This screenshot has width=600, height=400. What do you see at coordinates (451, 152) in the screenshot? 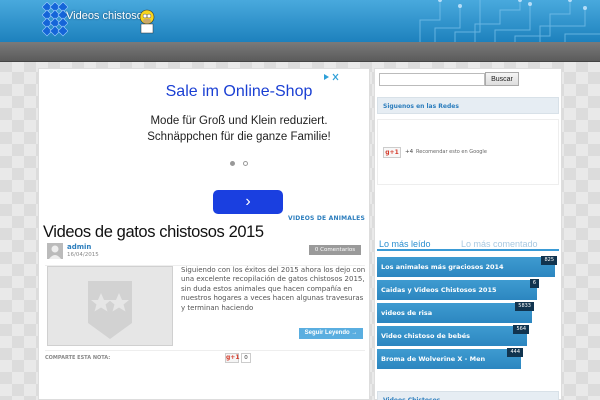
I see `google-plus-text: Recomendar esto en Google` at bounding box center [451, 152].